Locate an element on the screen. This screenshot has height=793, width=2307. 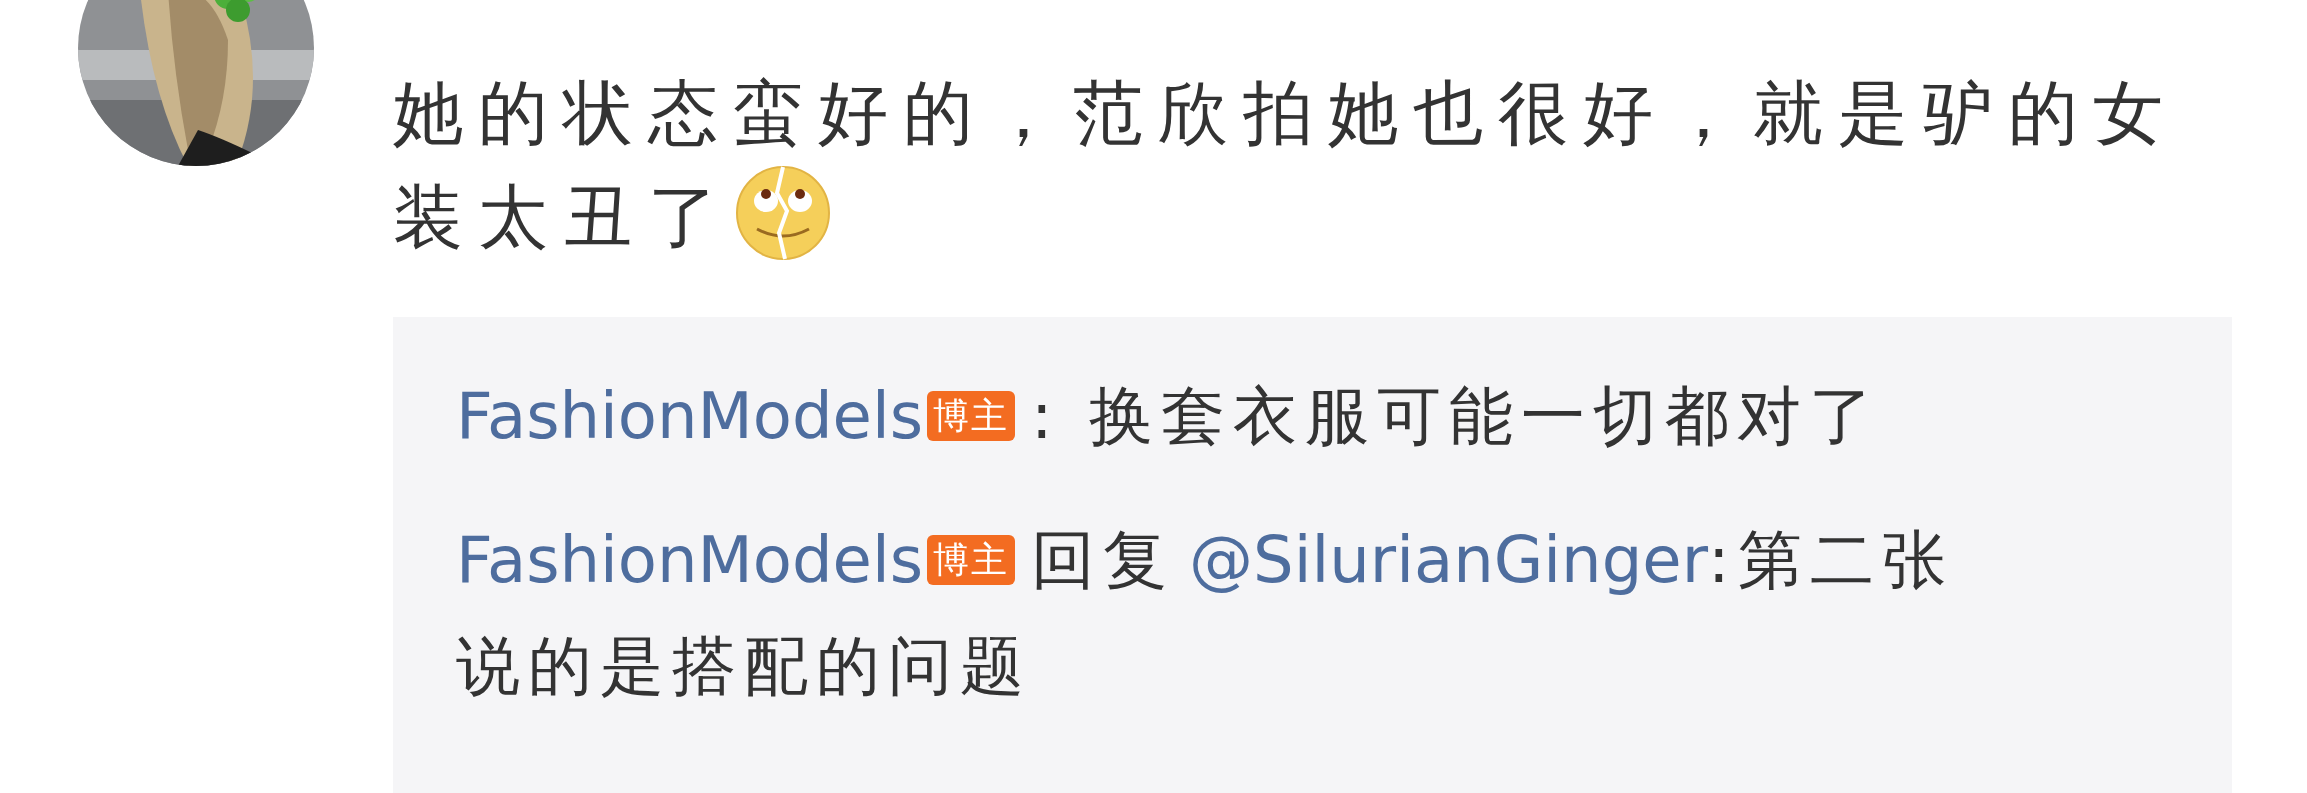
comment-text: 她的状态蛮好的，范欣拍她也很好，就是驴的女 is located at coordinates (1285, 113).